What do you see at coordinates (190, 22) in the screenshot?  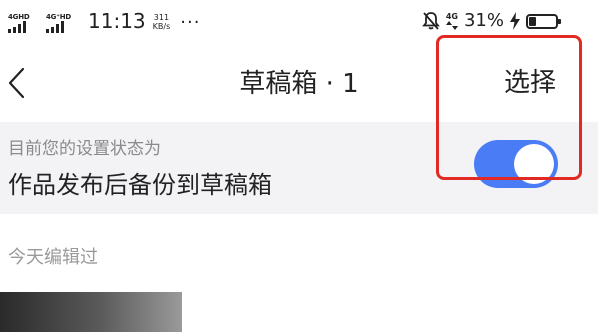 I see `more-notifications-icon: ···` at bounding box center [190, 22].